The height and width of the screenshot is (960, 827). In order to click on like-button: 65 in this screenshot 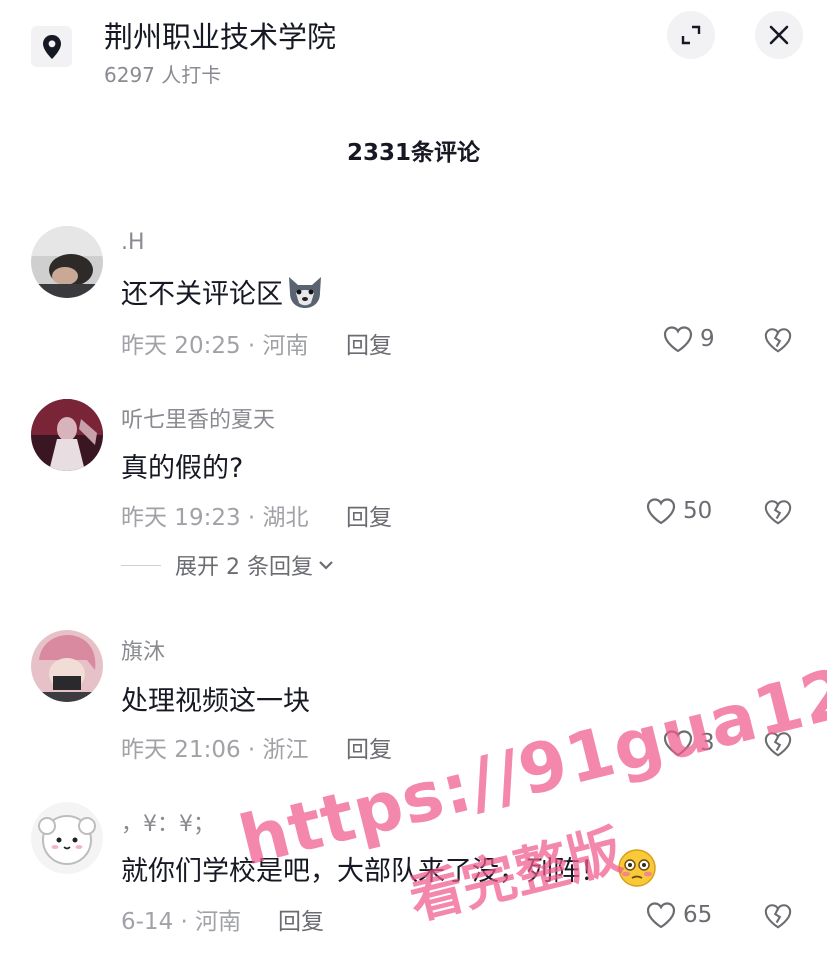, I will do `click(678, 915)`.